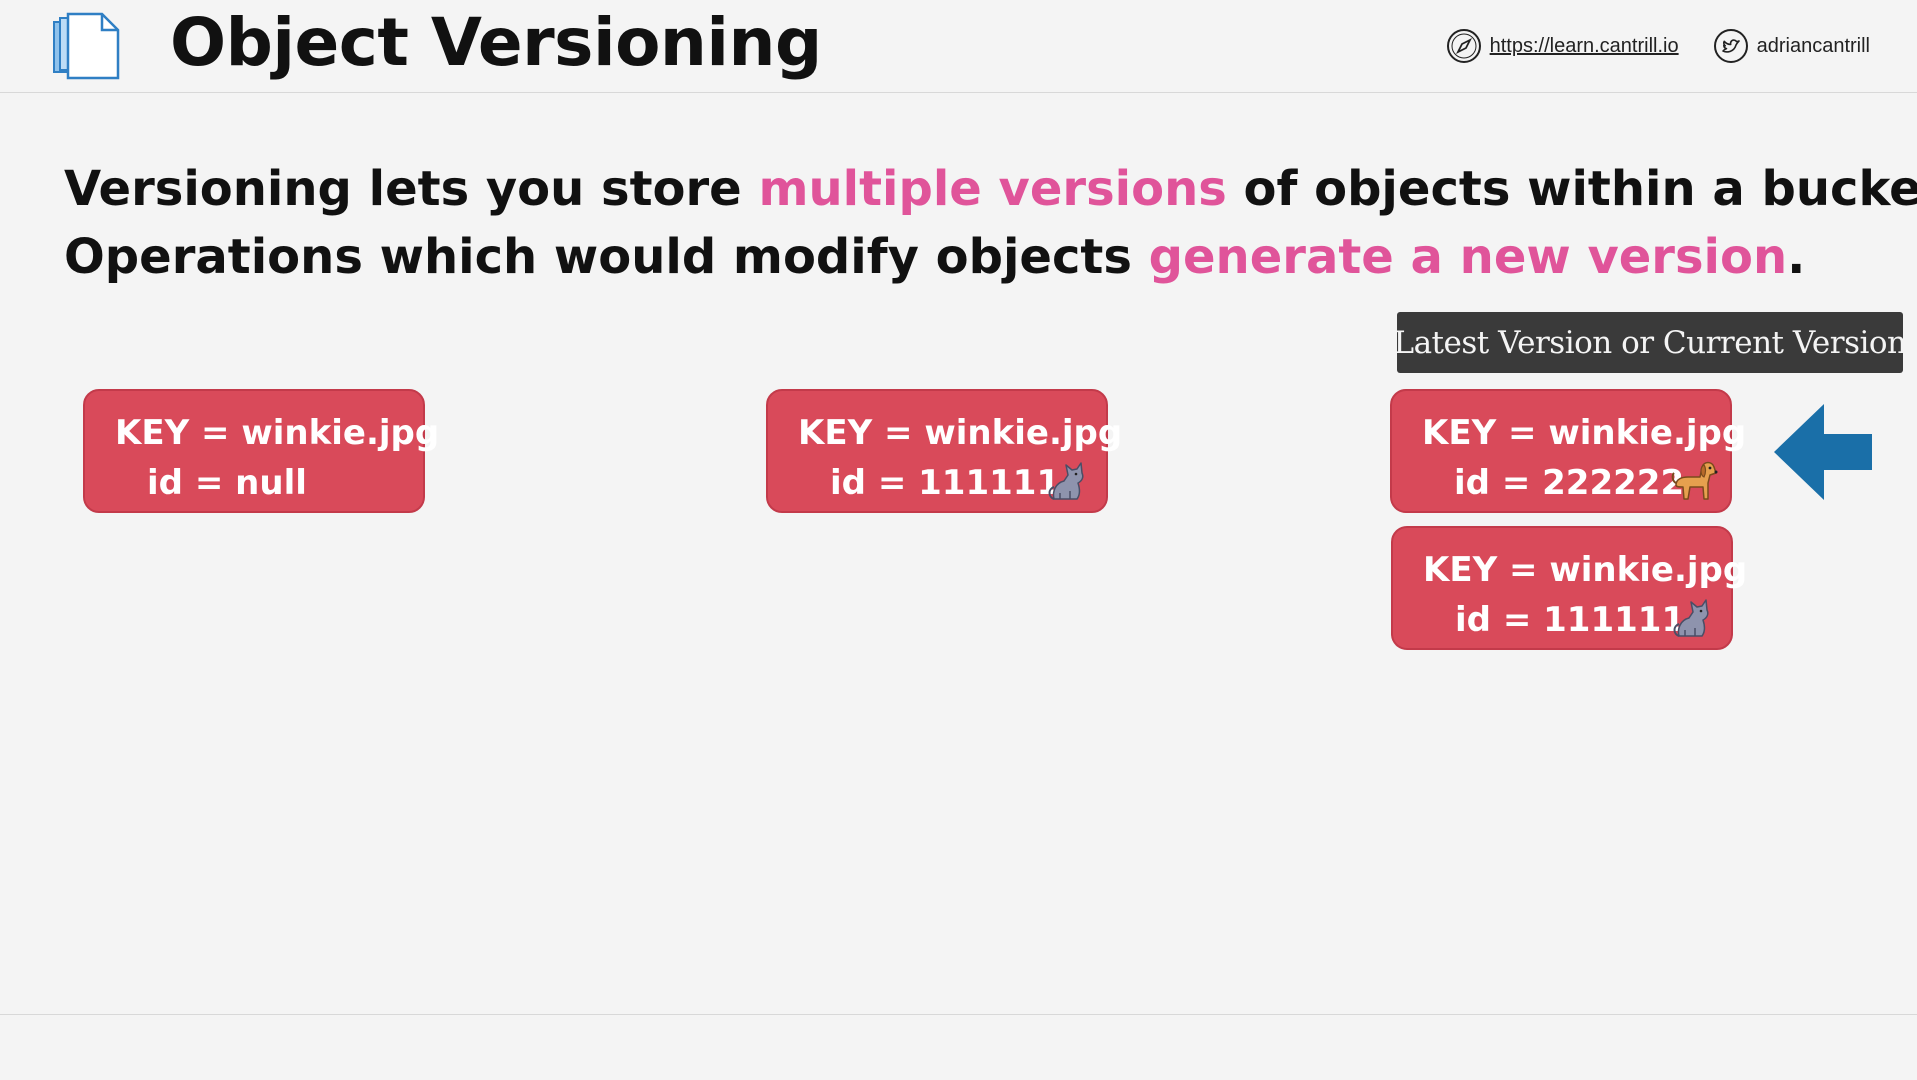 This screenshot has width=1917, height=1080. Describe the element at coordinates (1571, 189) in the screenshot. I see `statement-text-part: of objects within a bucket.` at that location.